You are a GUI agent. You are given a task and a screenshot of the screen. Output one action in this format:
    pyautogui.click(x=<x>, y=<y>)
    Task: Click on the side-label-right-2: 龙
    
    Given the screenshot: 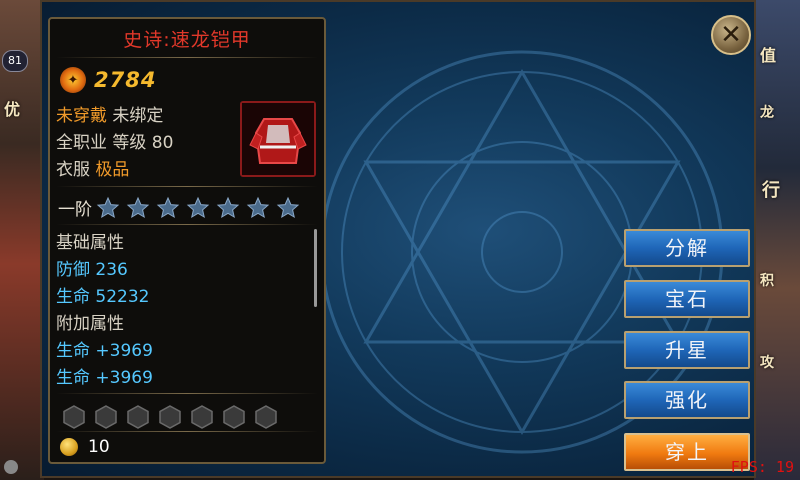 What is the action you would take?
    pyautogui.click(x=767, y=113)
    